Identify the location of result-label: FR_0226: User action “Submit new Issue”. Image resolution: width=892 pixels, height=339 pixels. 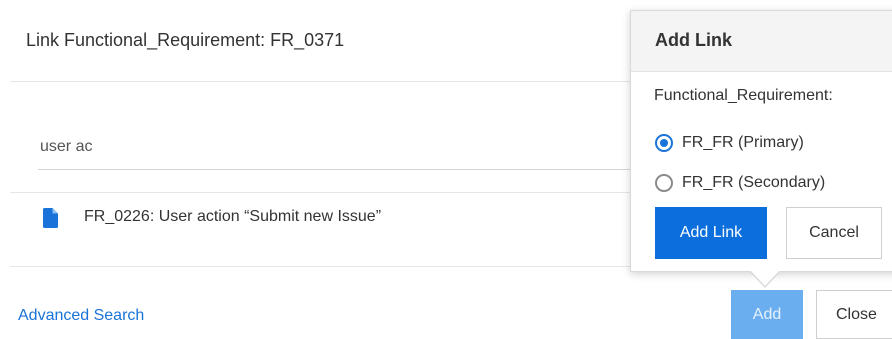
(233, 216).